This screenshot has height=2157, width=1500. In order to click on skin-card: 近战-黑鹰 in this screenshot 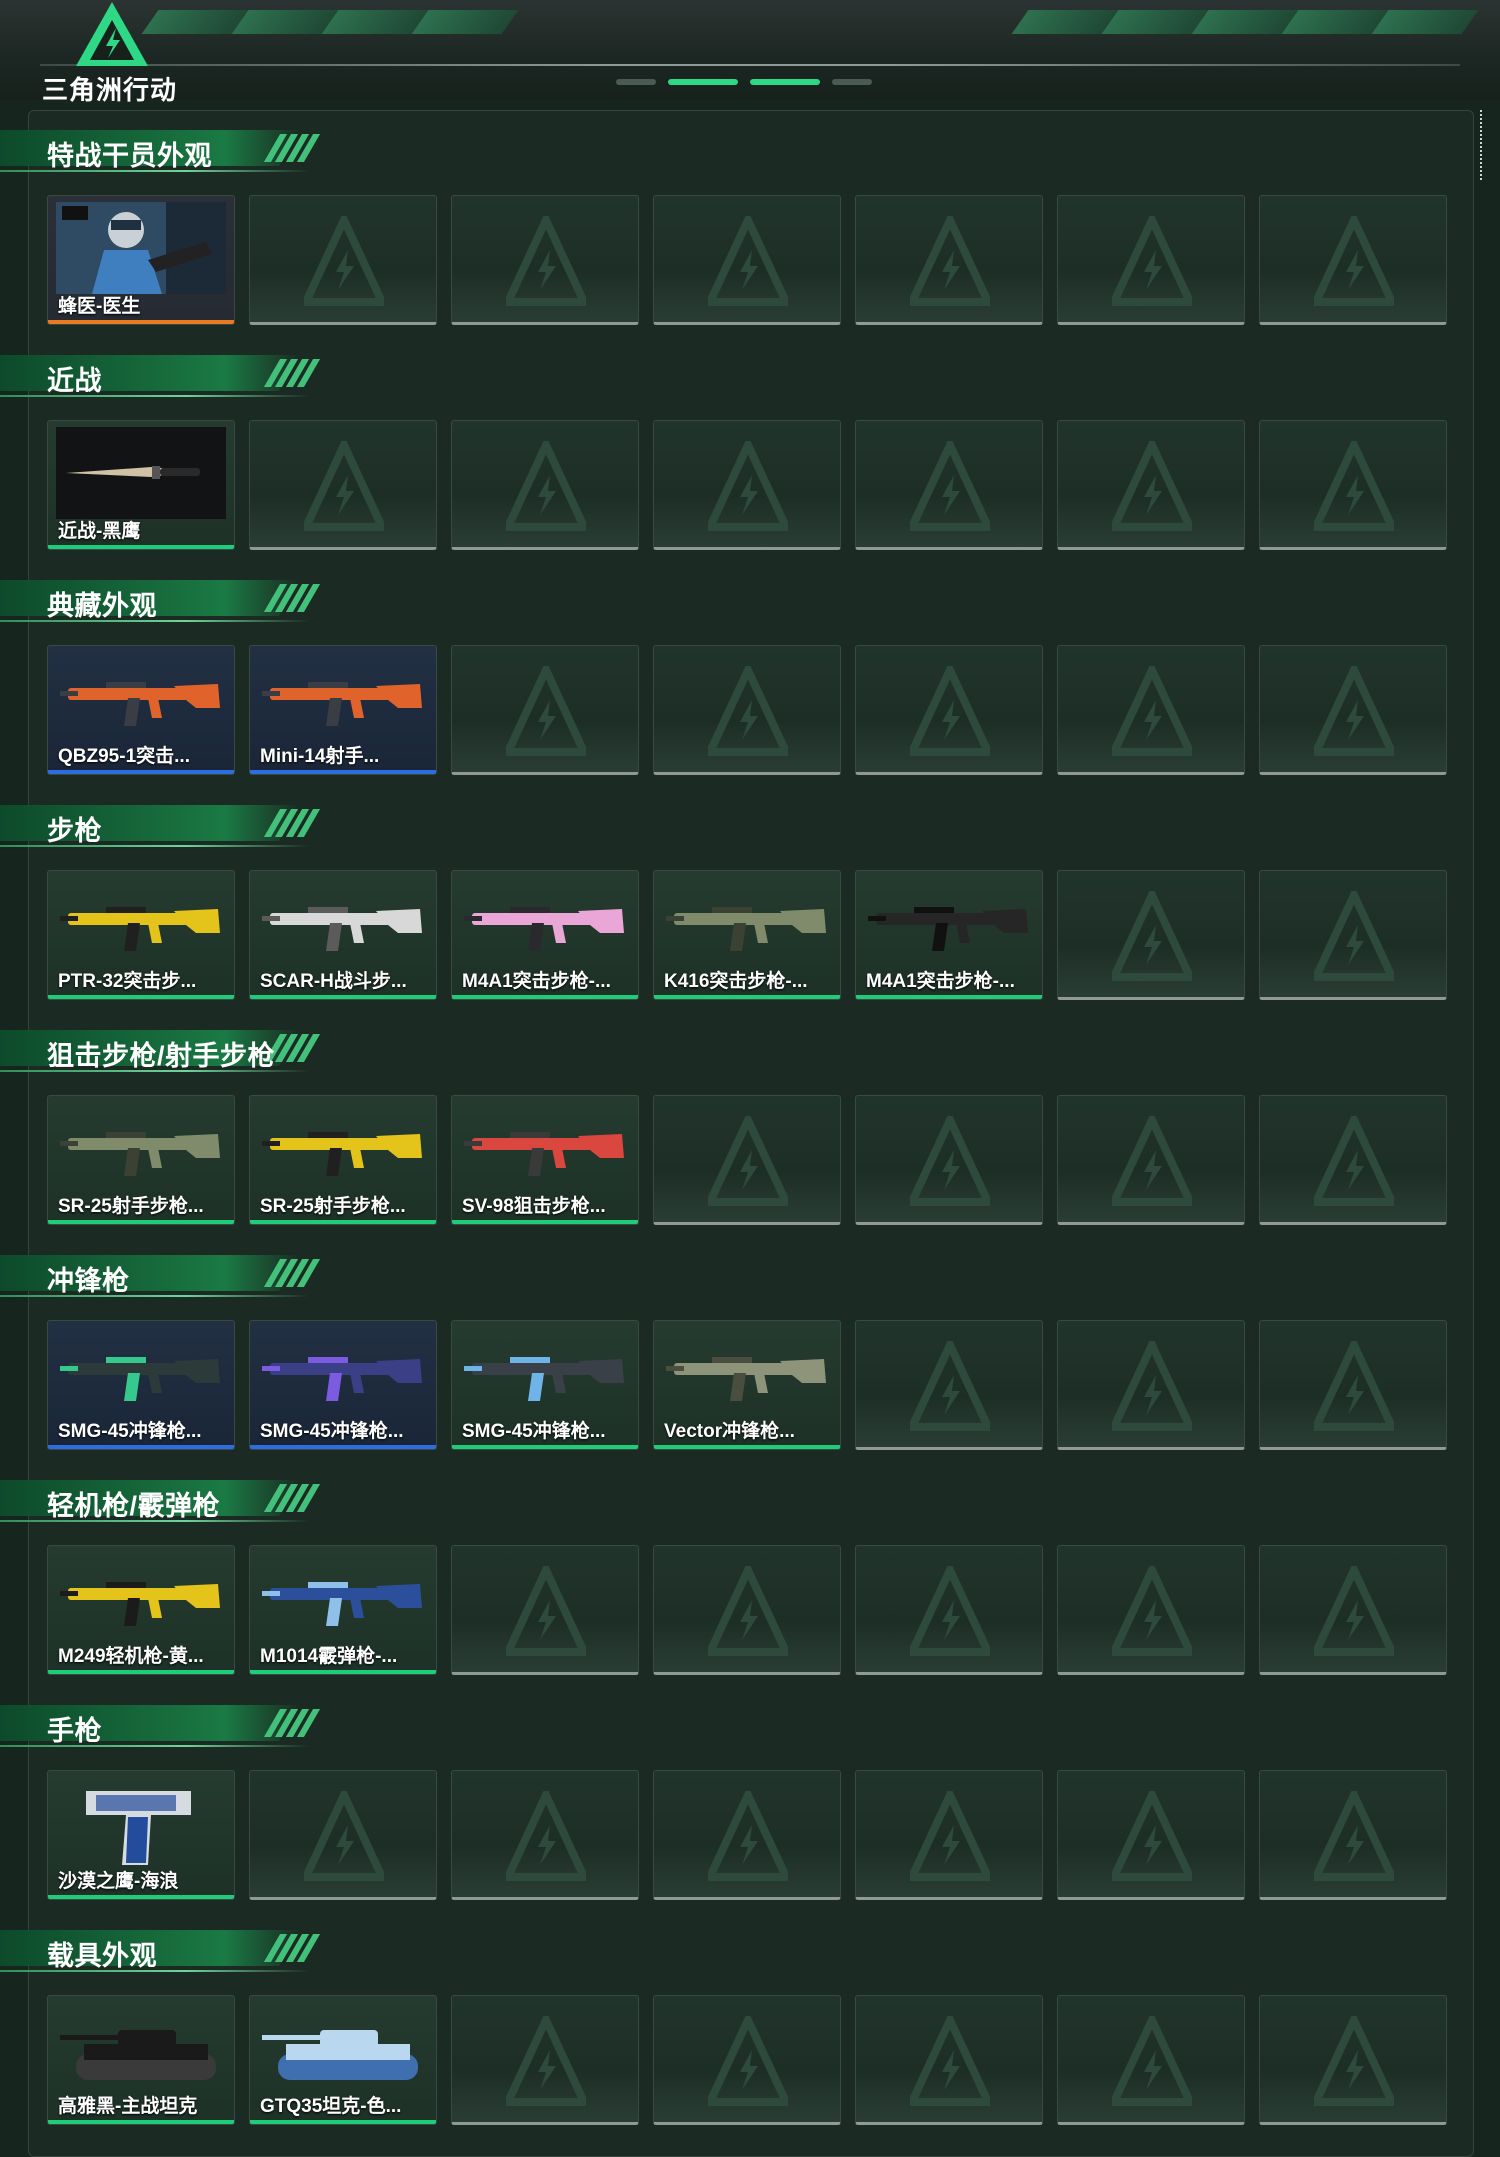, I will do `click(141, 485)`.